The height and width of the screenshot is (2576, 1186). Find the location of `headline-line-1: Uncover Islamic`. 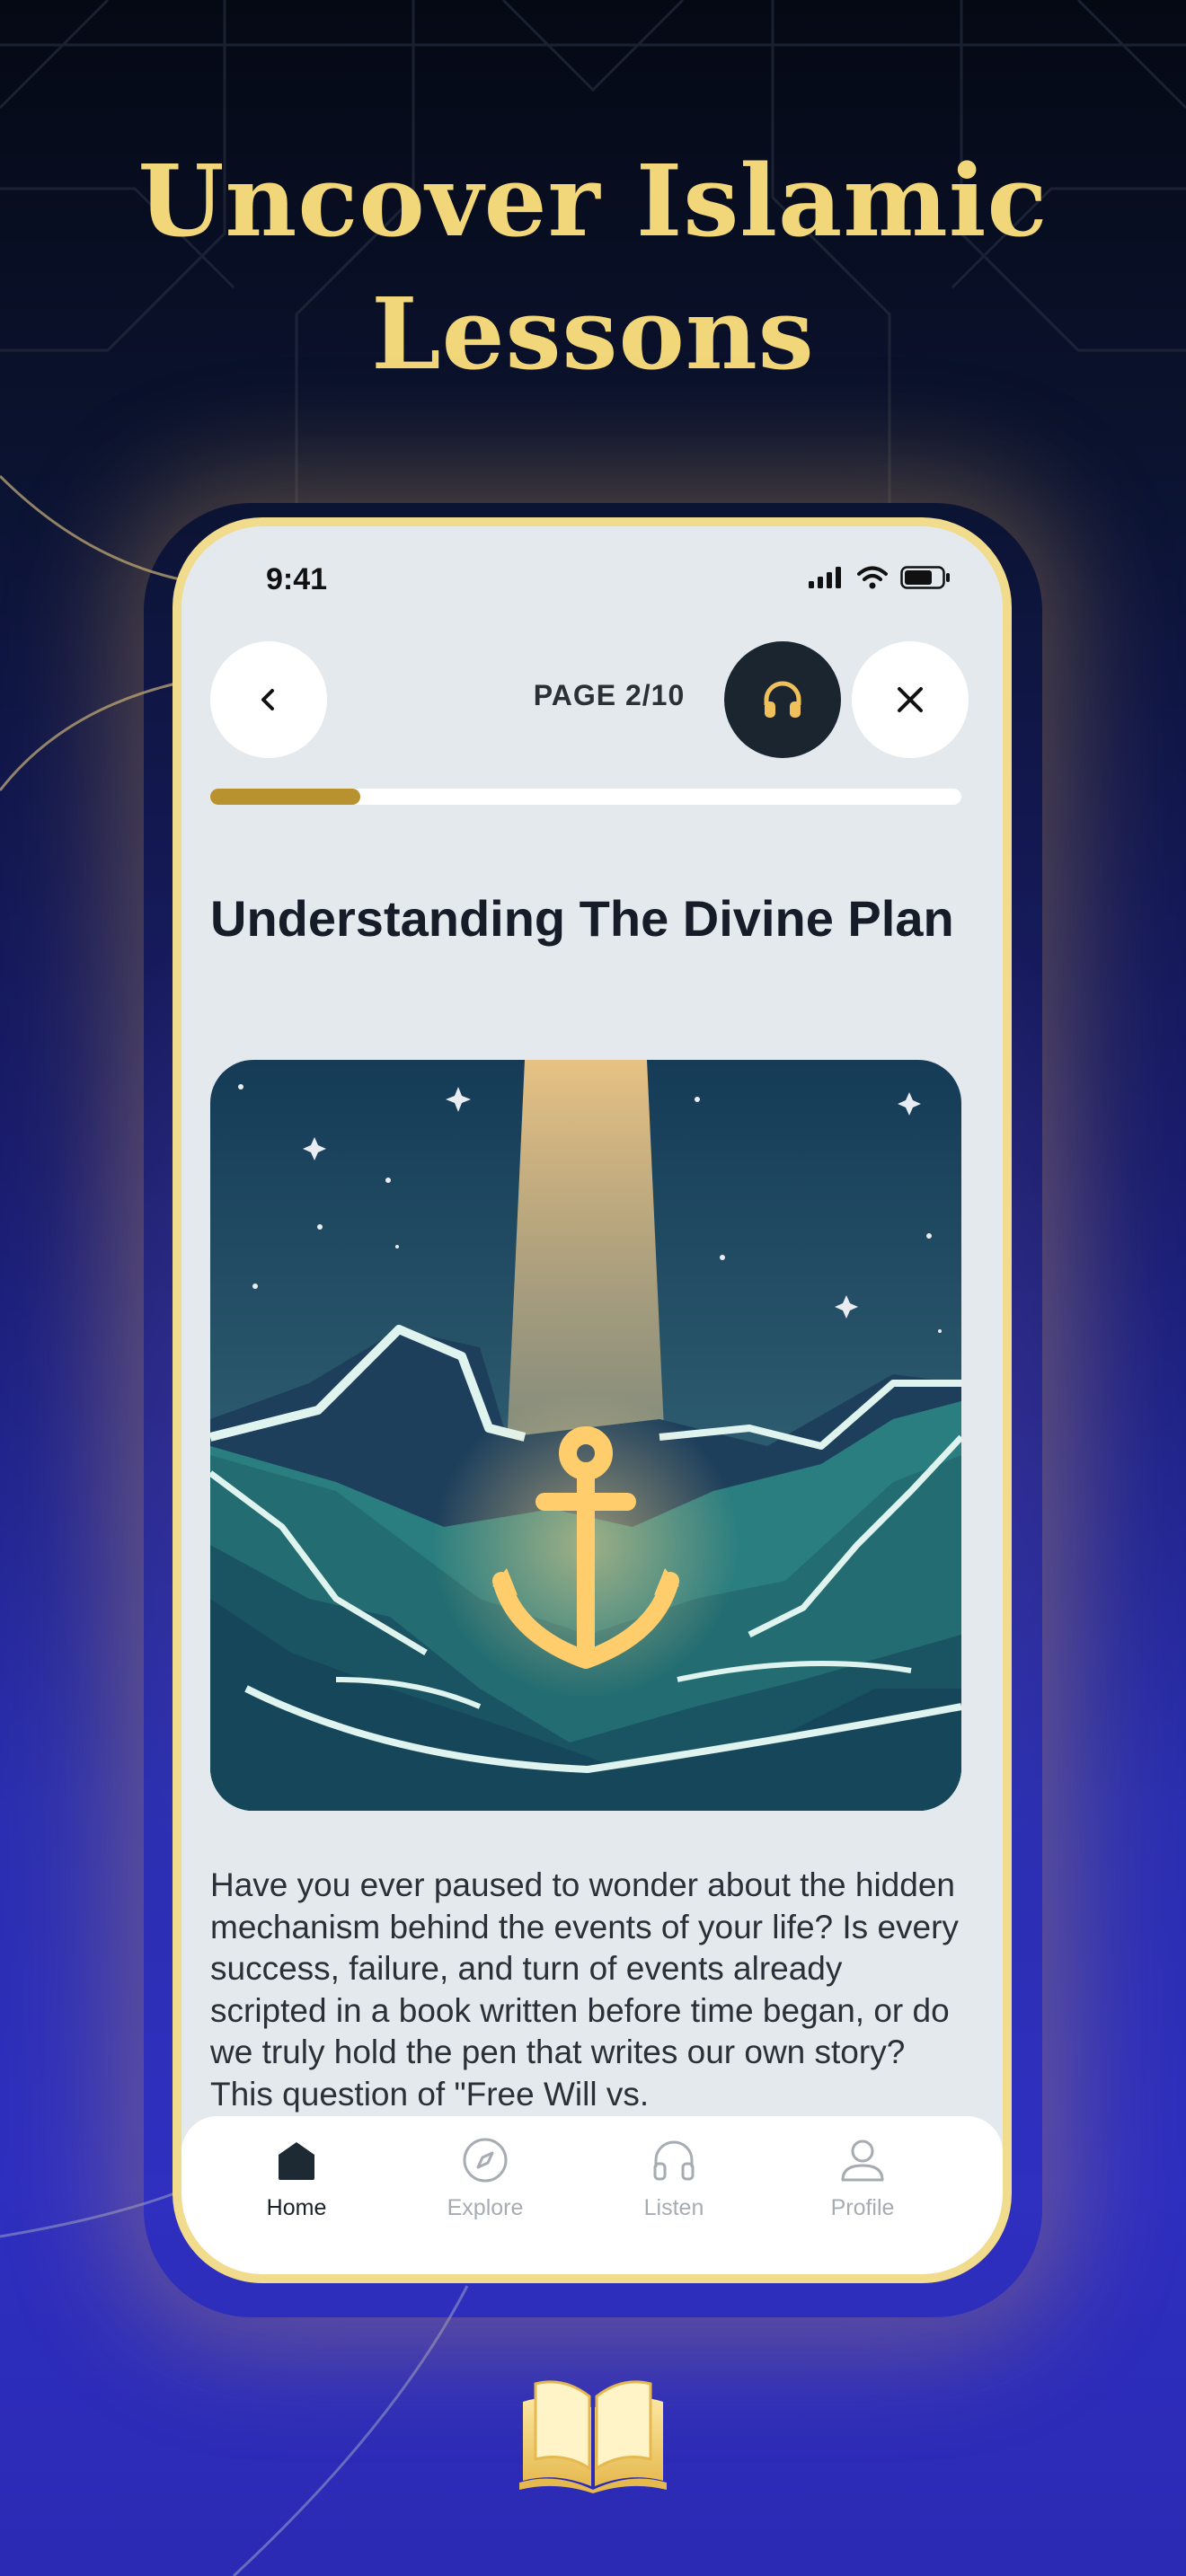

headline-line-1: Uncover Islamic is located at coordinates (593, 201).